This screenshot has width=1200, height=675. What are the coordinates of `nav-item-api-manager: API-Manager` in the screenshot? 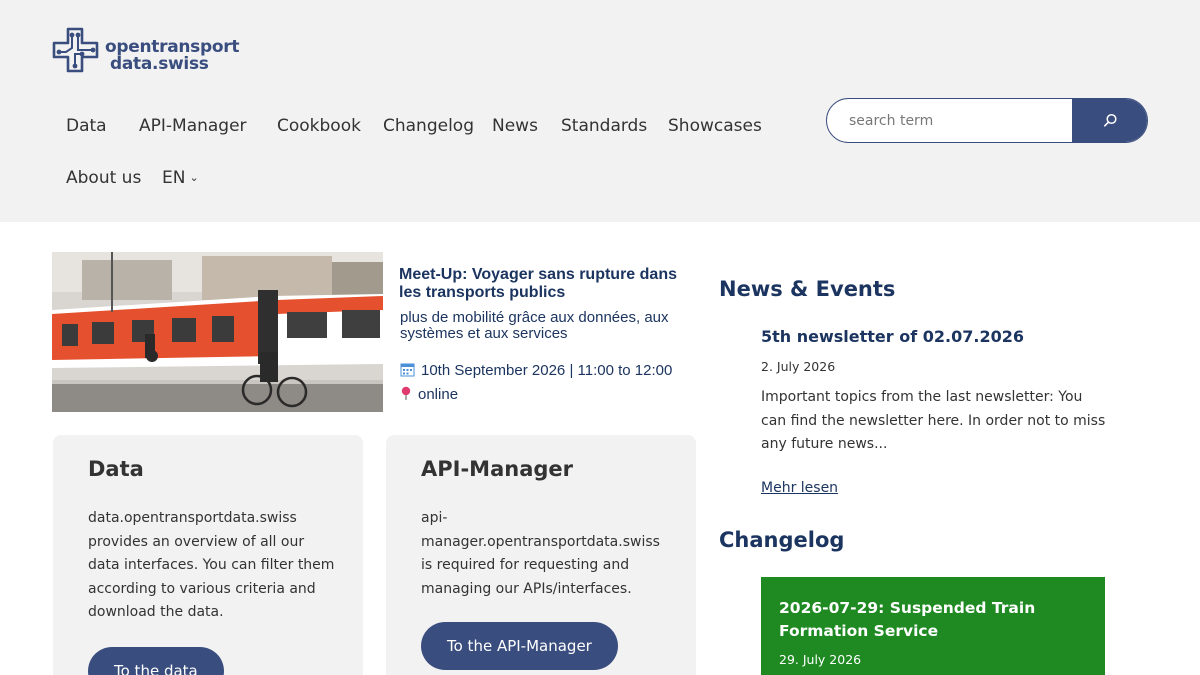 It's located at (193, 126).